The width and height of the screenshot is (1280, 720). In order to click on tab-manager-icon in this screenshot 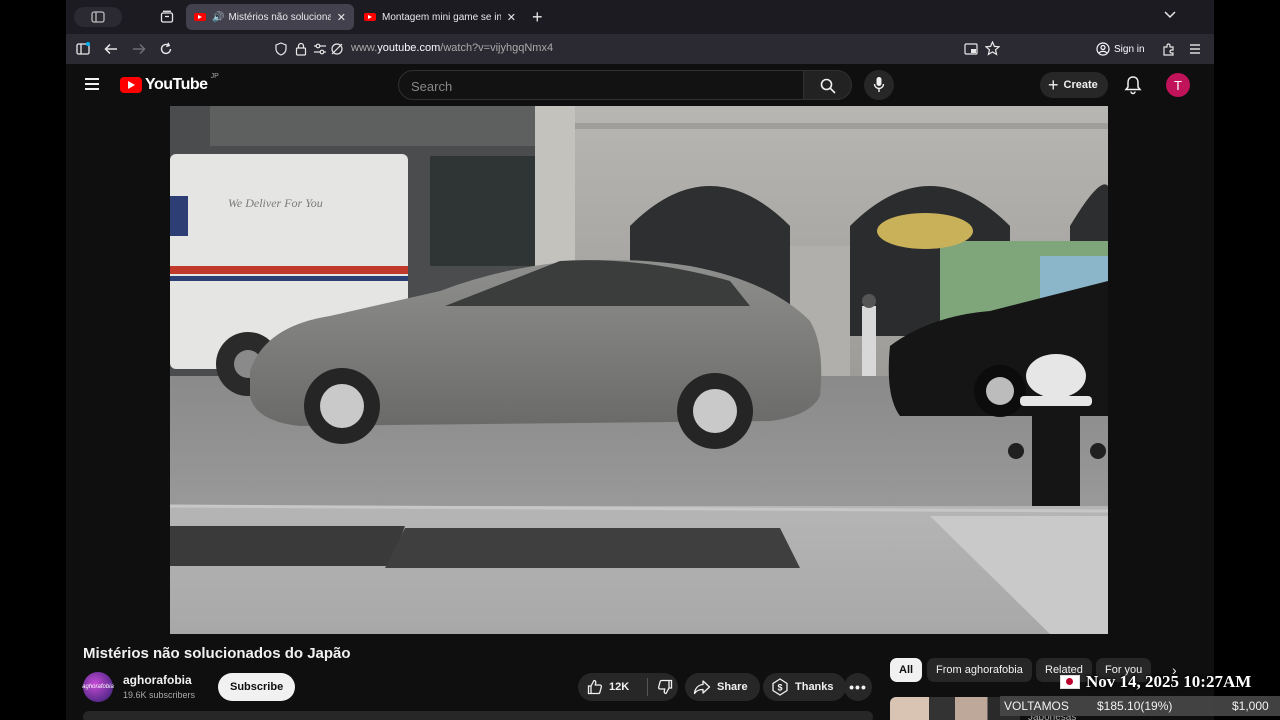, I will do `click(167, 16)`.